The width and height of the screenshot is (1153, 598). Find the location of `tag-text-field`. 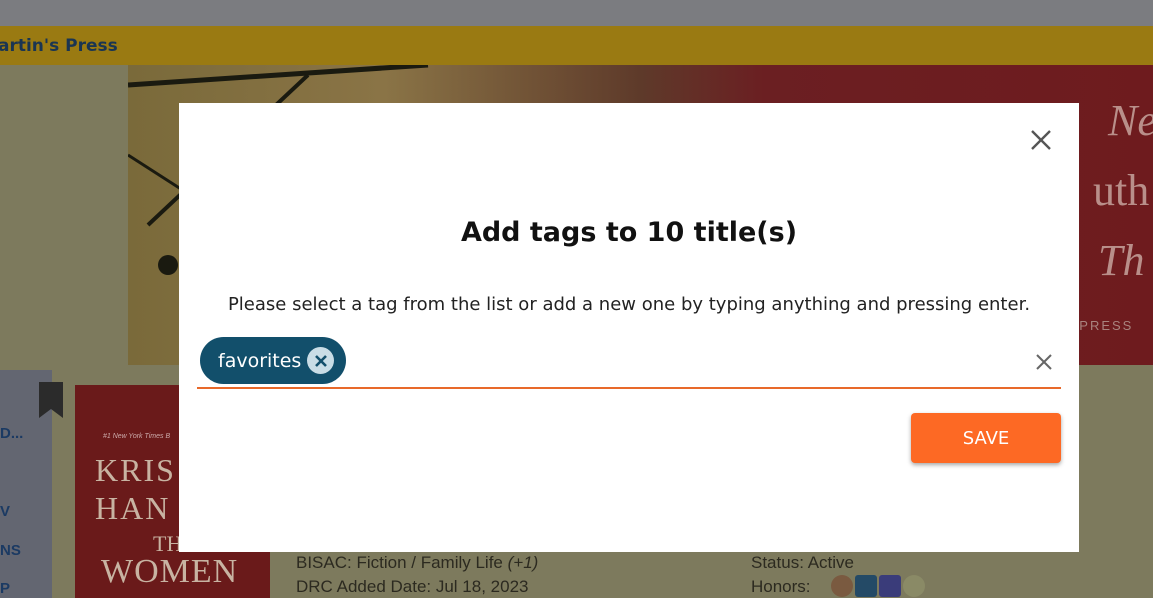

tag-text-field is located at coordinates (687, 362).